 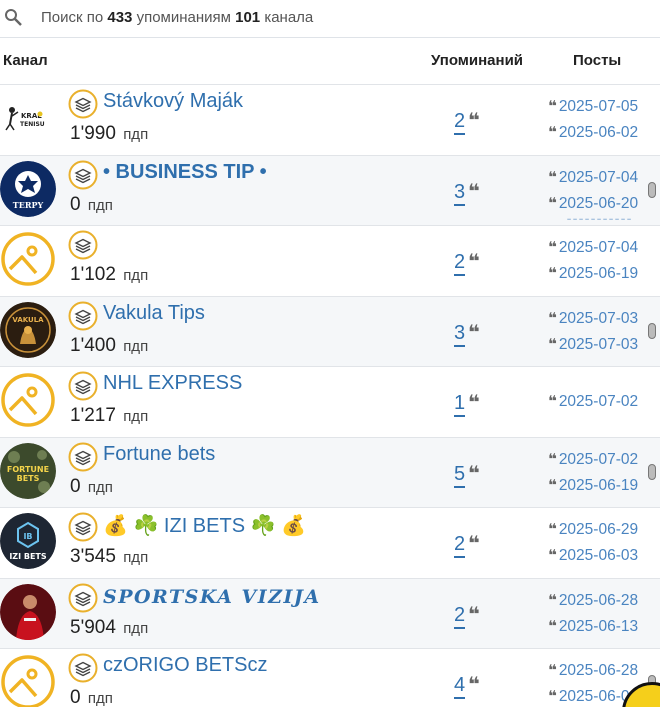 I want to click on channel-avatar: FORTUNE BETS, so click(x=28, y=470).